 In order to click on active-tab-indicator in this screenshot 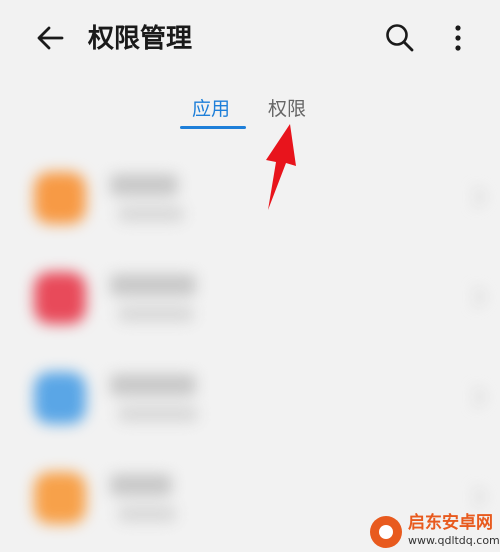, I will do `click(213, 127)`.